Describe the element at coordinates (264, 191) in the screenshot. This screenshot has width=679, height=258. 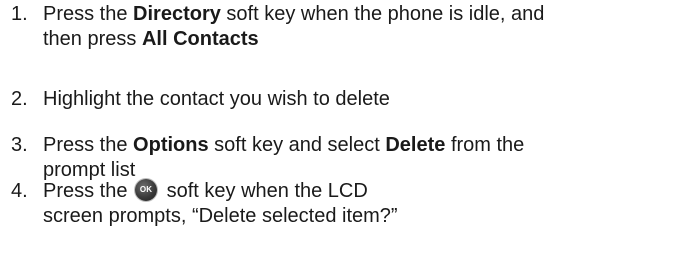
I see `step-text-run: soft key when the LCD` at that location.